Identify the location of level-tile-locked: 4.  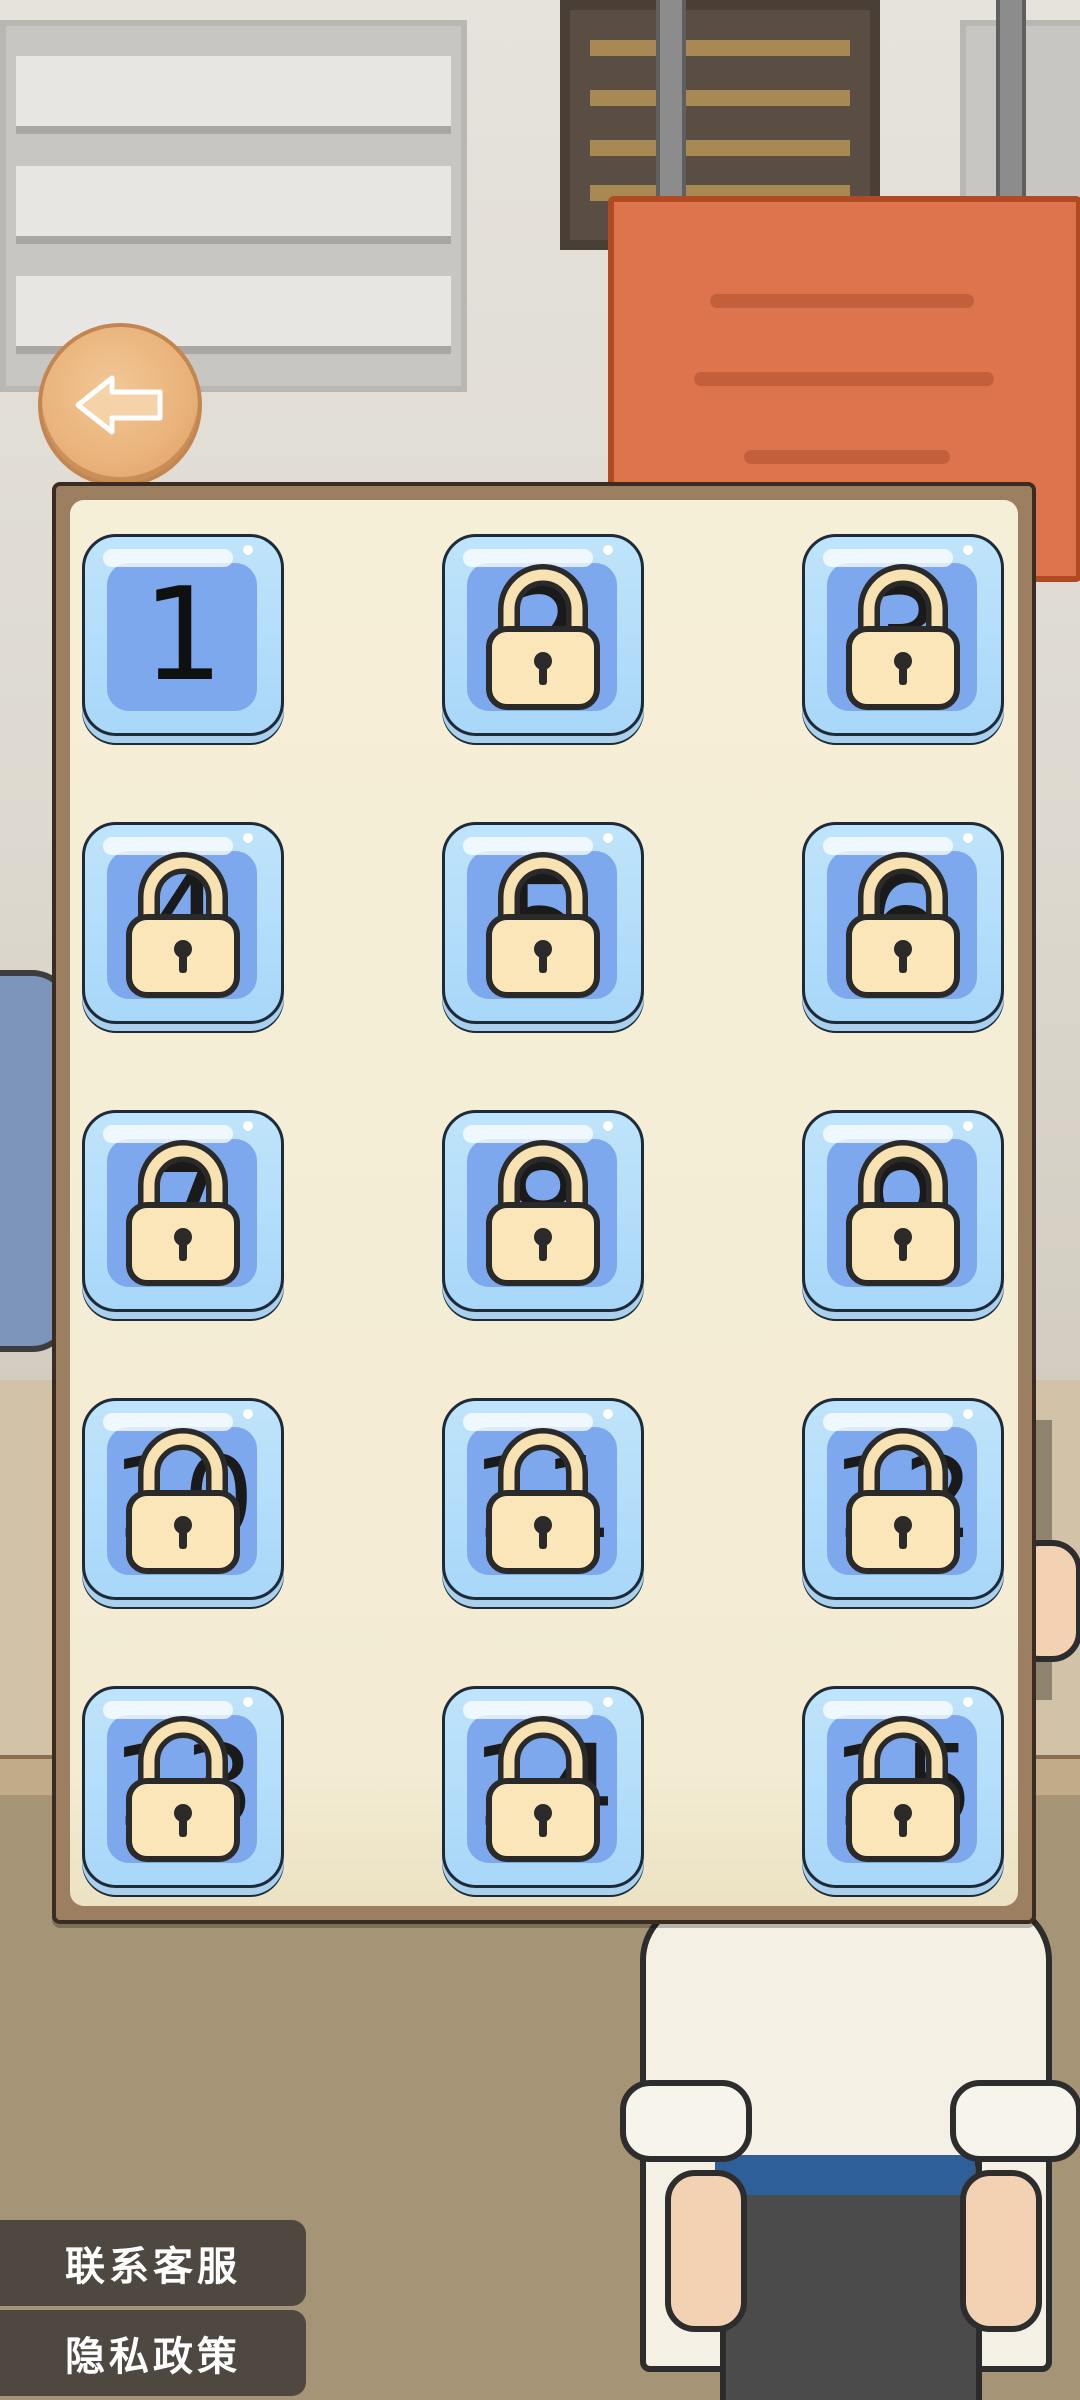
(183, 923).